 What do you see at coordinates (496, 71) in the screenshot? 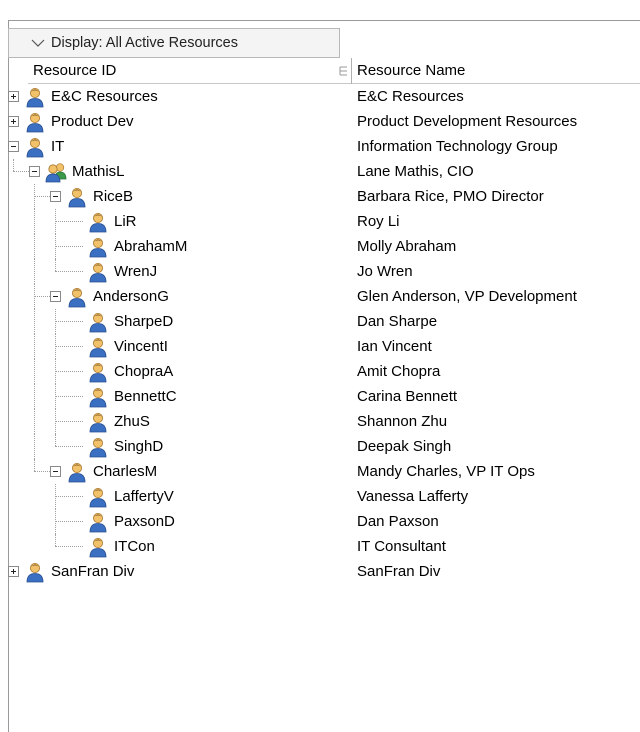
I see `resource-name-column-header: Resource Name` at bounding box center [496, 71].